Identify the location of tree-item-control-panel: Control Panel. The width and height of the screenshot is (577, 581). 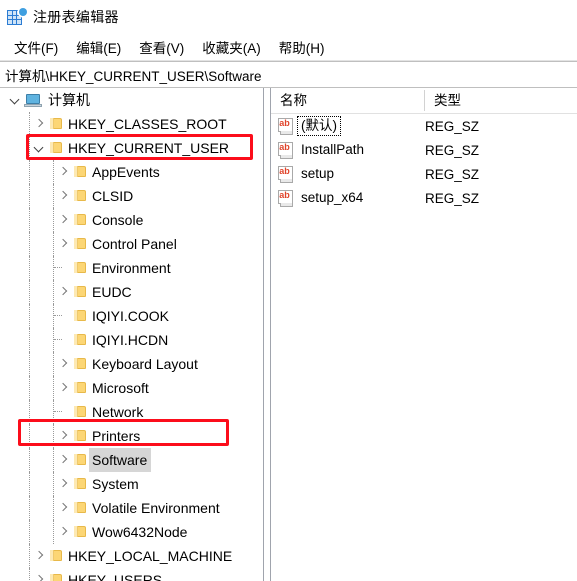
(131, 244).